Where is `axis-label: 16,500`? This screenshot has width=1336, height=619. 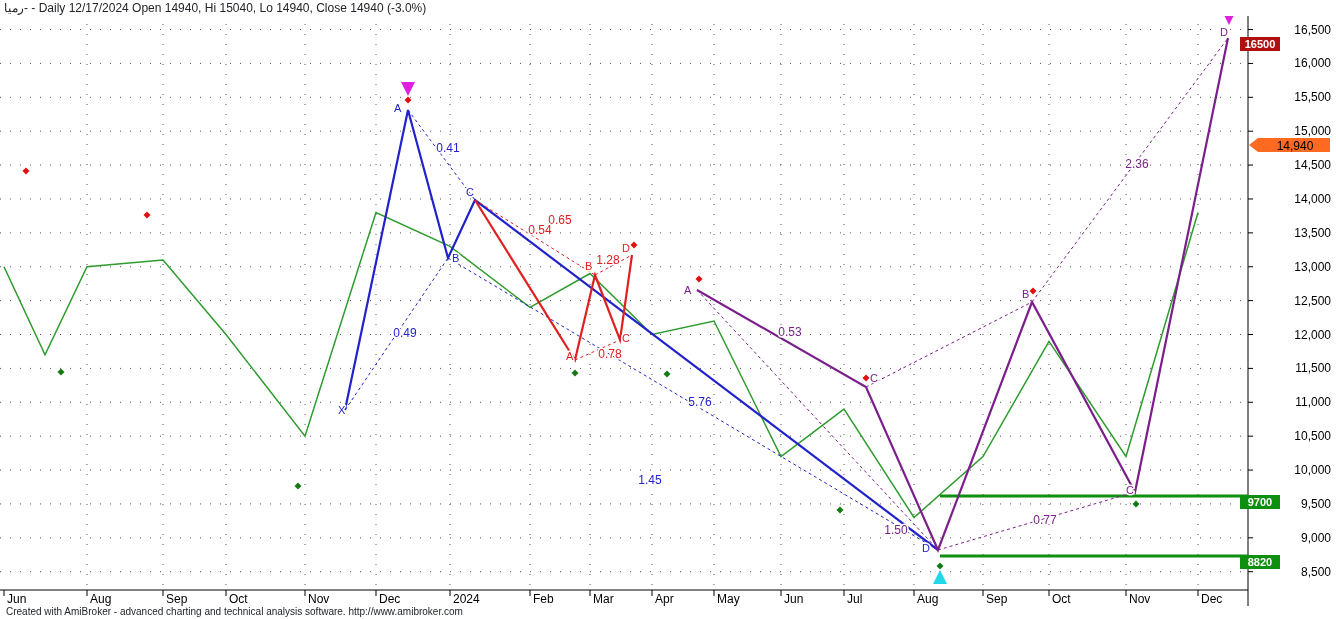 axis-label: 16,500 is located at coordinates (1312, 29).